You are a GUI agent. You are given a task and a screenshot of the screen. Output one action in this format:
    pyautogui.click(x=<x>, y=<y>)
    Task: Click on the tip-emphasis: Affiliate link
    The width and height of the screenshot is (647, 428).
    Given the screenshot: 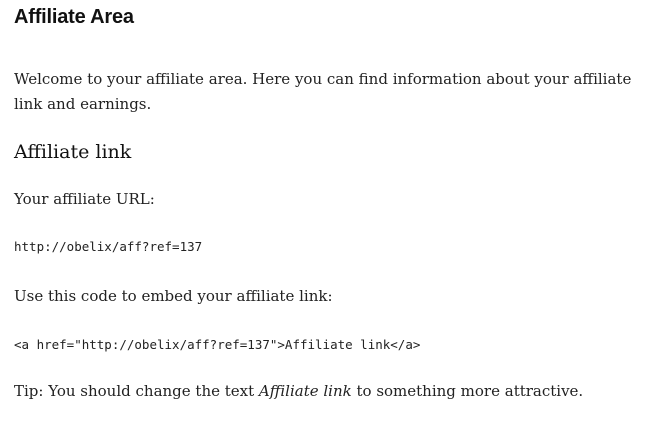 What is the action you would take?
    pyautogui.click(x=305, y=391)
    